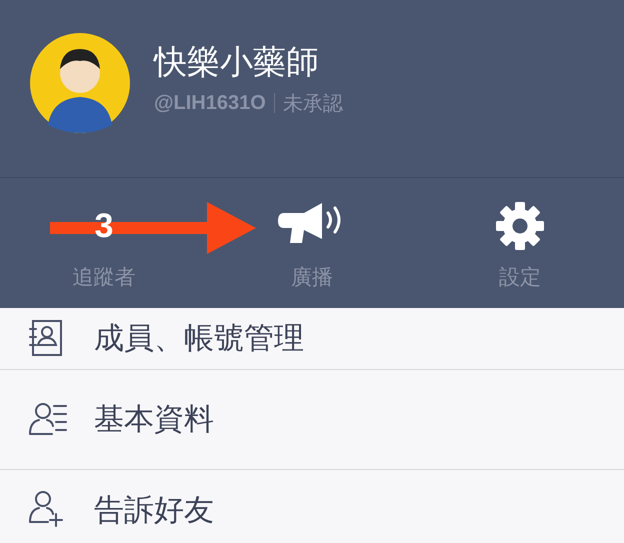 The image size is (624, 543). Describe the element at coordinates (154, 510) in the screenshot. I see `menu-item: 告訴好友` at that location.